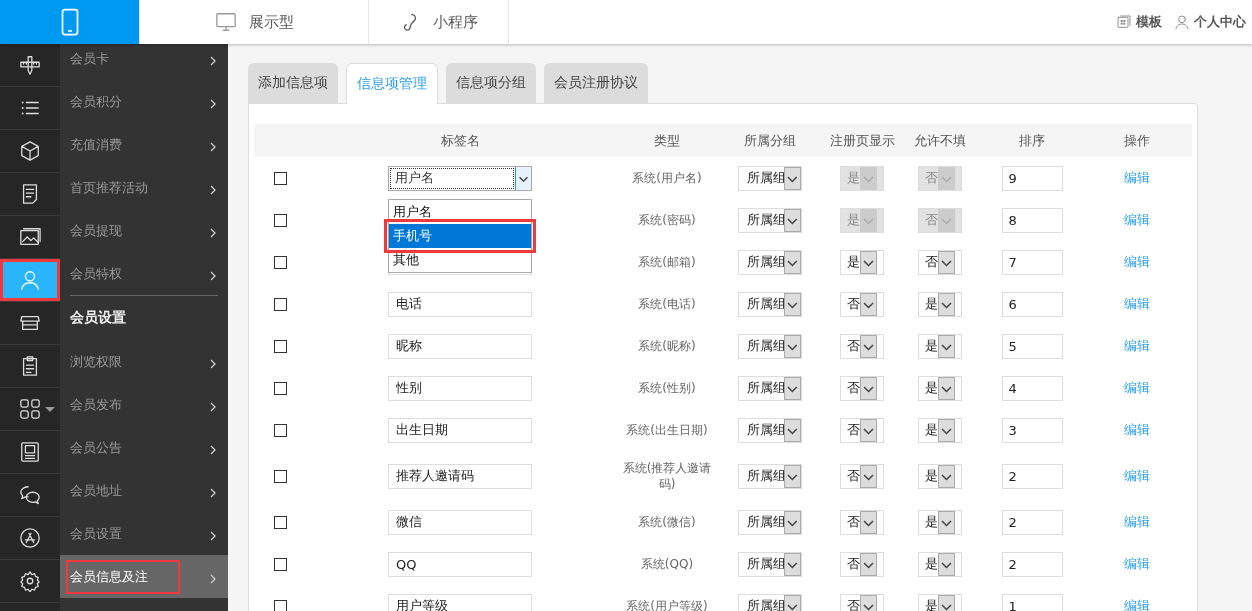 The height and width of the screenshot is (611, 1252). Describe the element at coordinates (460, 304) in the screenshot. I see `text-field: 电话` at that location.